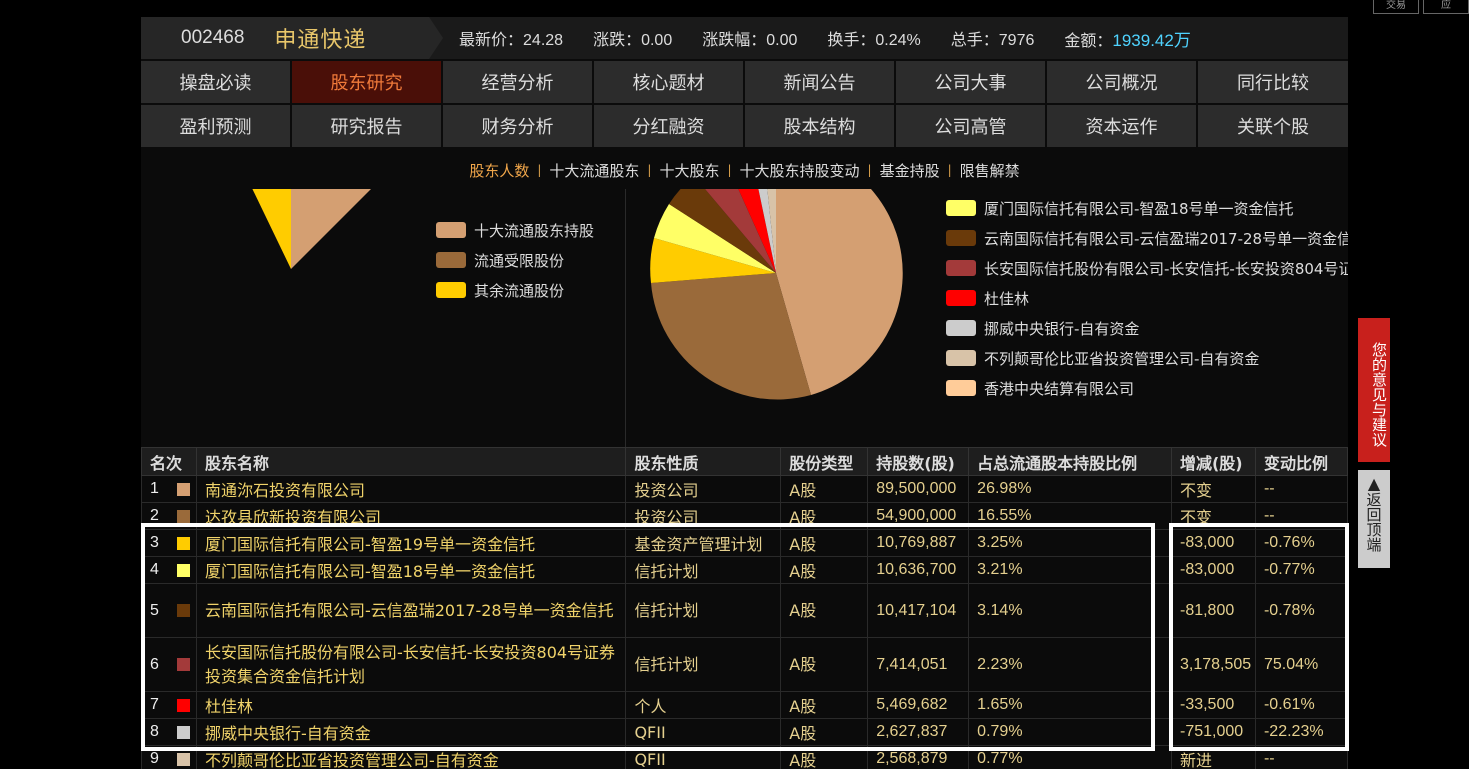 Image resolution: width=1469 pixels, height=769 pixels. What do you see at coordinates (910, 170) in the screenshot?
I see `subtab: 基金持股` at bounding box center [910, 170].